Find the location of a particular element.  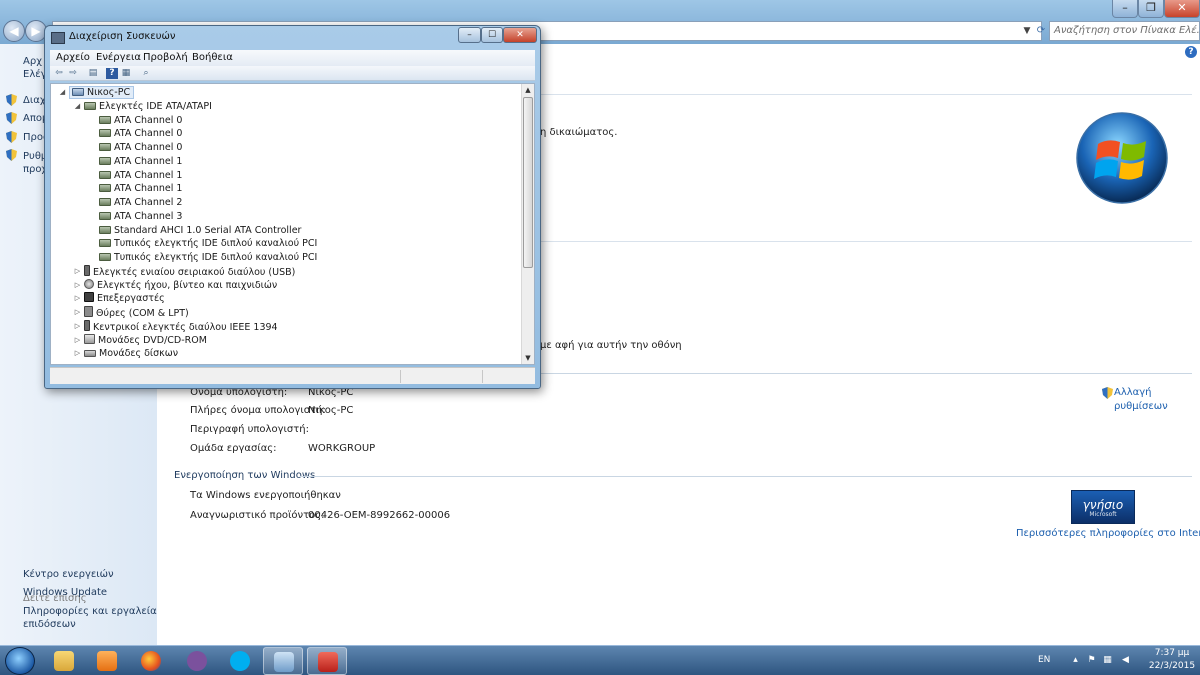

tree-category-dvd: ▷ Μονάδες DVD/CD-ROM is located at coordinates (141, 340).